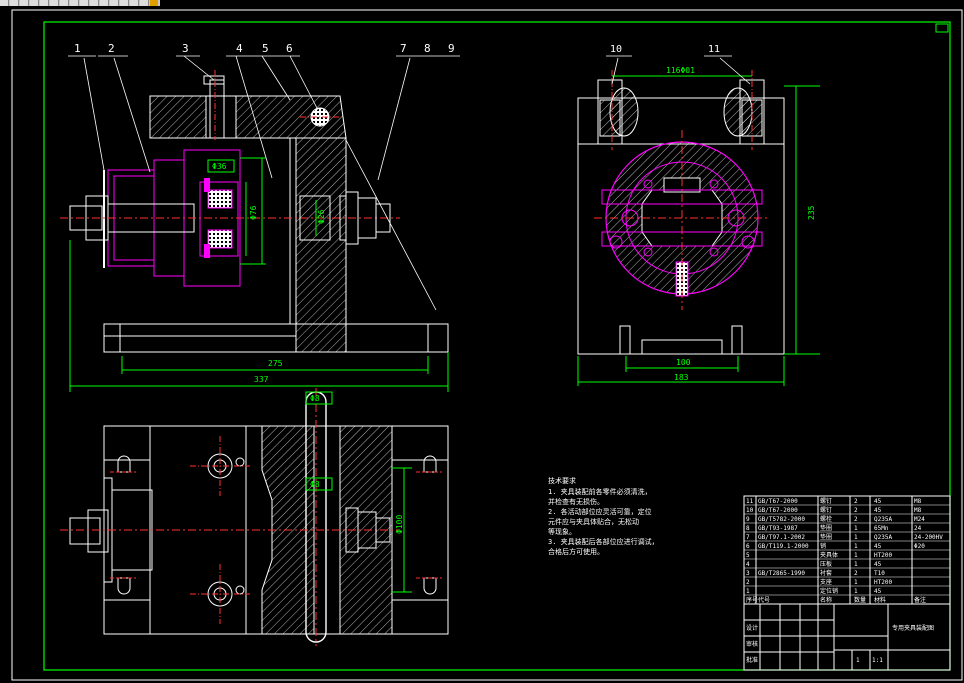 This screenshot has height=683, width=964. What do you see at coordinates (881, 528) in the screenshot?
I see `bom-cell-mat: 65Mn` at bounding box center [881, 528].